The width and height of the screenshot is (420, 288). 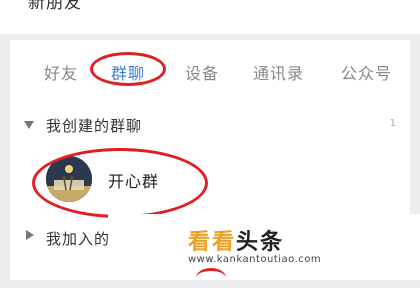 I want to click on tab-official-accounts: 公众号, so click(x=366, y=72).